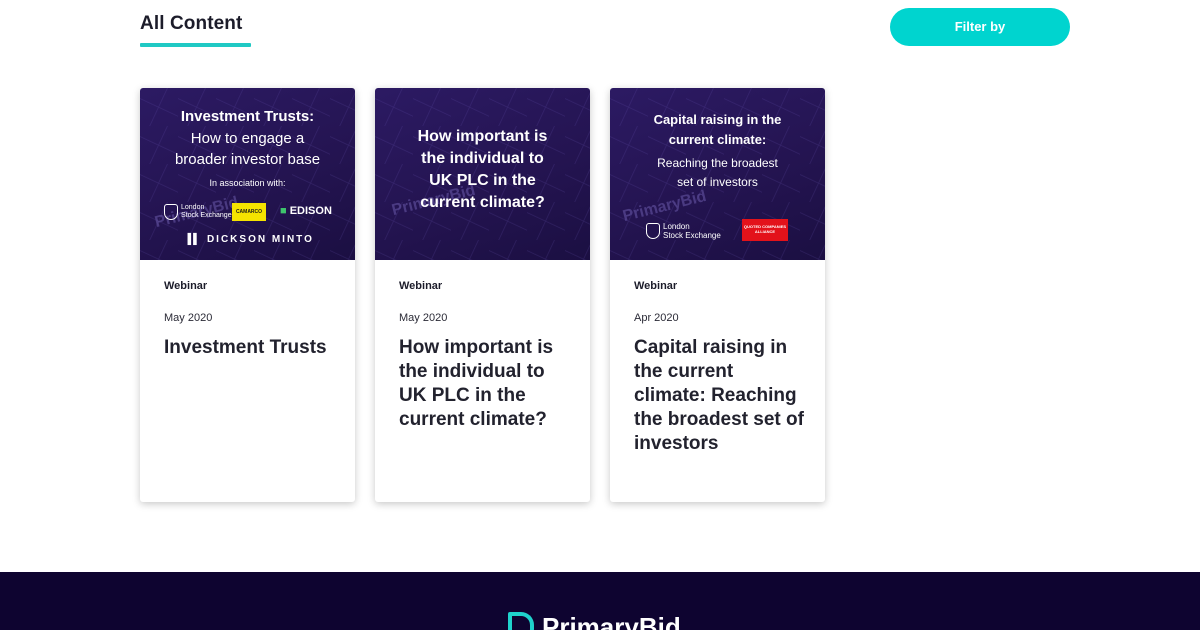  What do you see at coordinates (247, 183) in the screenshot?
I see `thumbnail-line: In association with:` at bounding box center [247, 183].